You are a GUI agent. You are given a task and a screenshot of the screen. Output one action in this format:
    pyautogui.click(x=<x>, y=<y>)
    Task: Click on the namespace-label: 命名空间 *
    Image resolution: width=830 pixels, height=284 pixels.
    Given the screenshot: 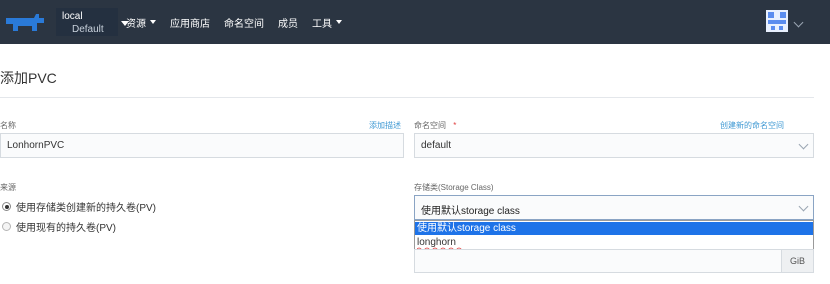 What is the action you would take?
    pyautogui.click(x=435, y=125)
    